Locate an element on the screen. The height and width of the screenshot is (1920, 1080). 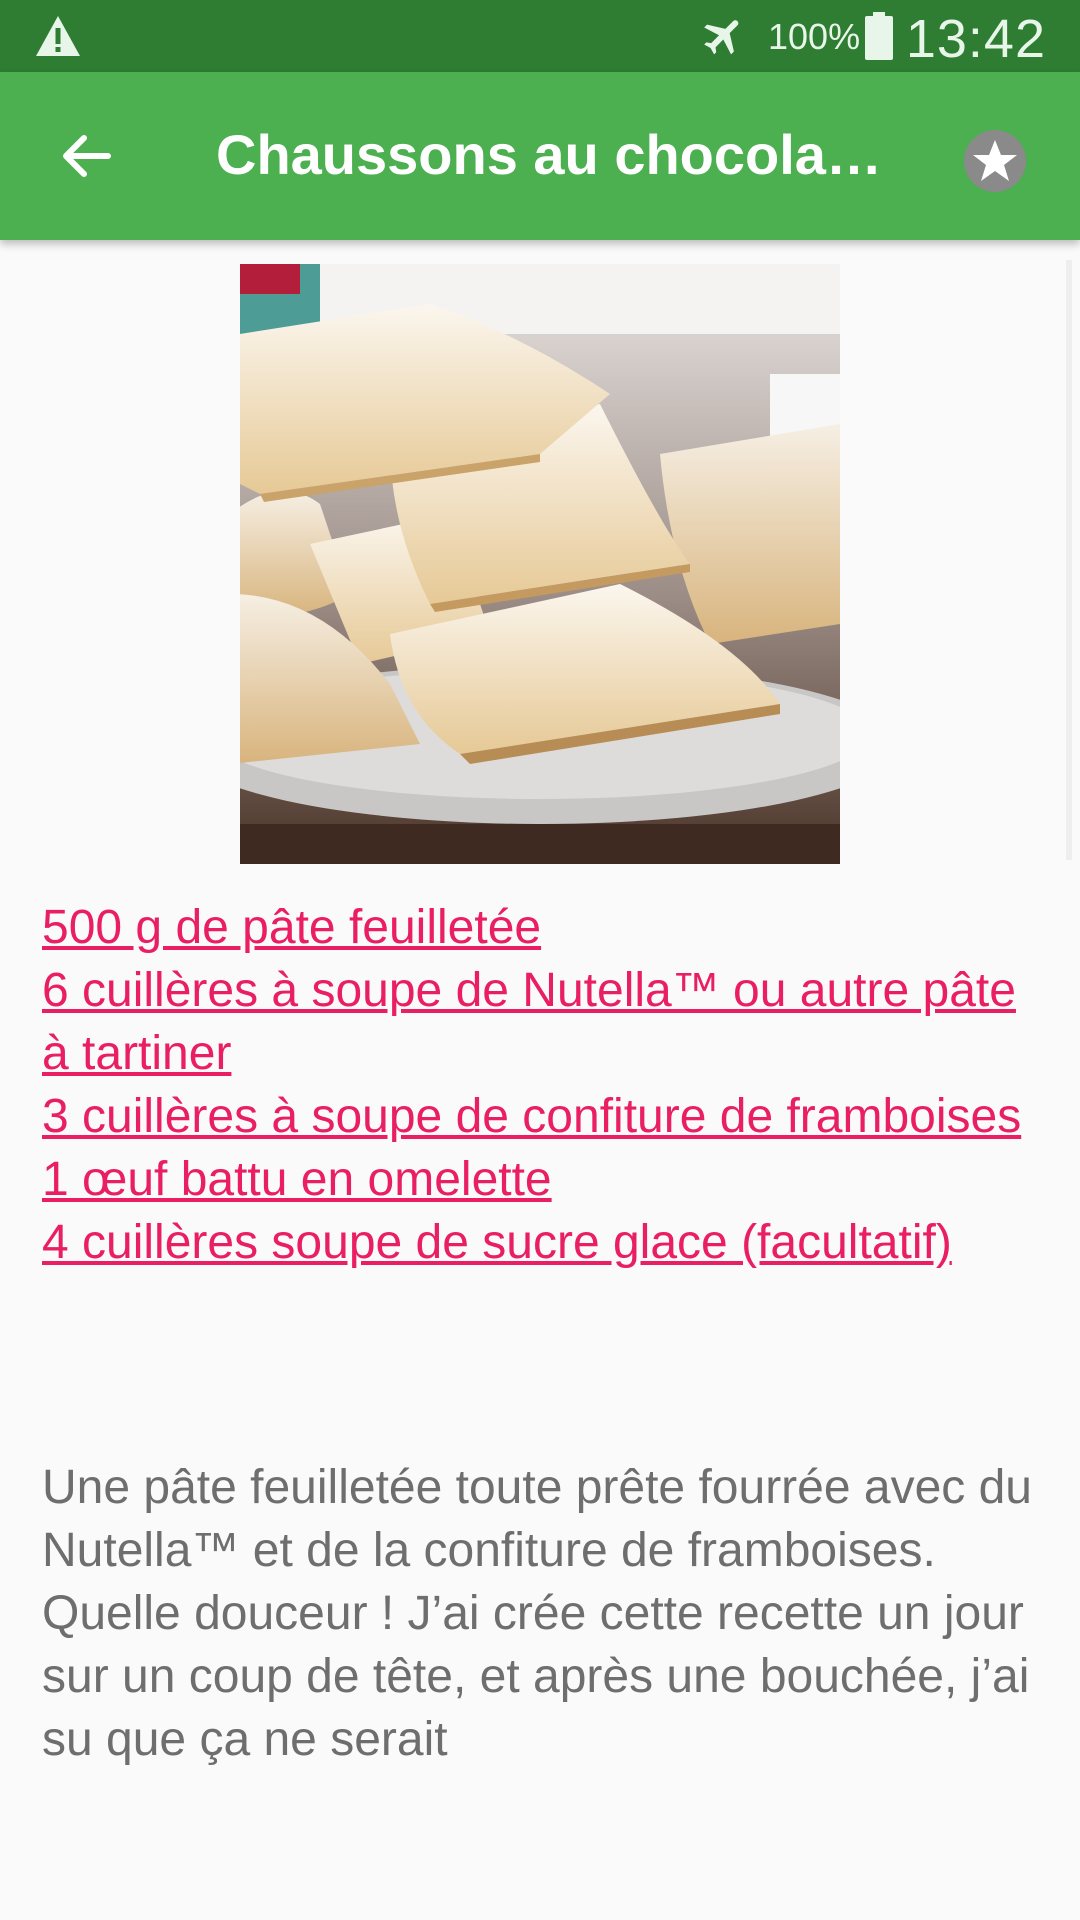
battery-icon is located at coordinates (879, 36).